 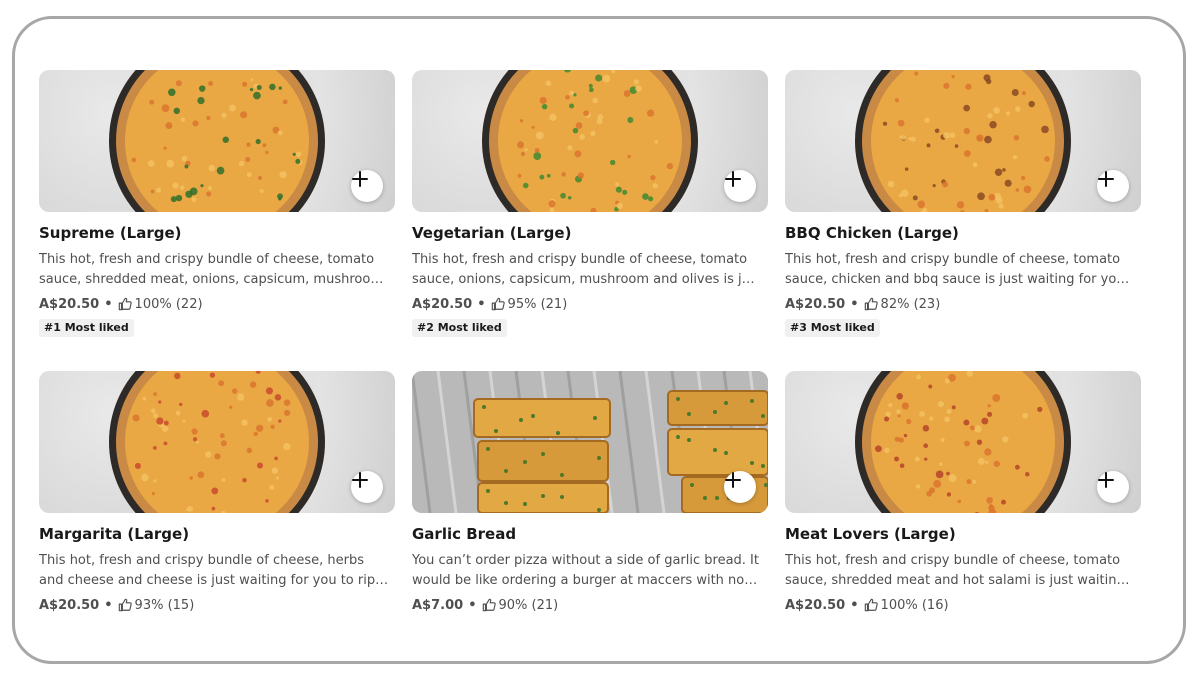 I want to click on item-meta: A$20.50 • 100% (22), so click(x=217, y=304).